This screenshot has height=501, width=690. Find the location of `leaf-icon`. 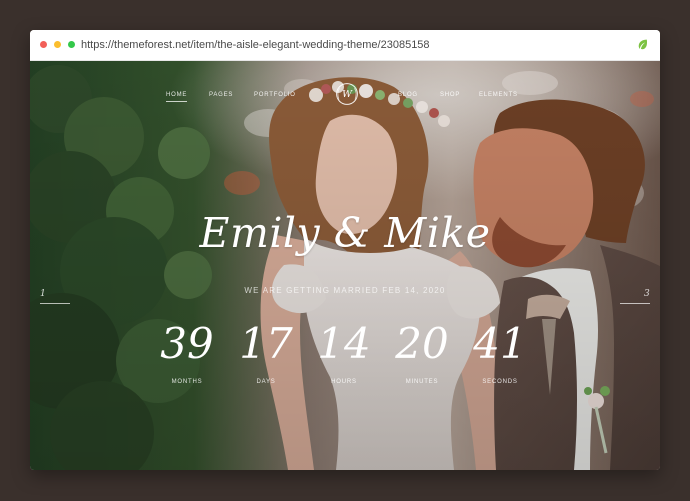

leaf-icon is located at coordinates (643, 44).